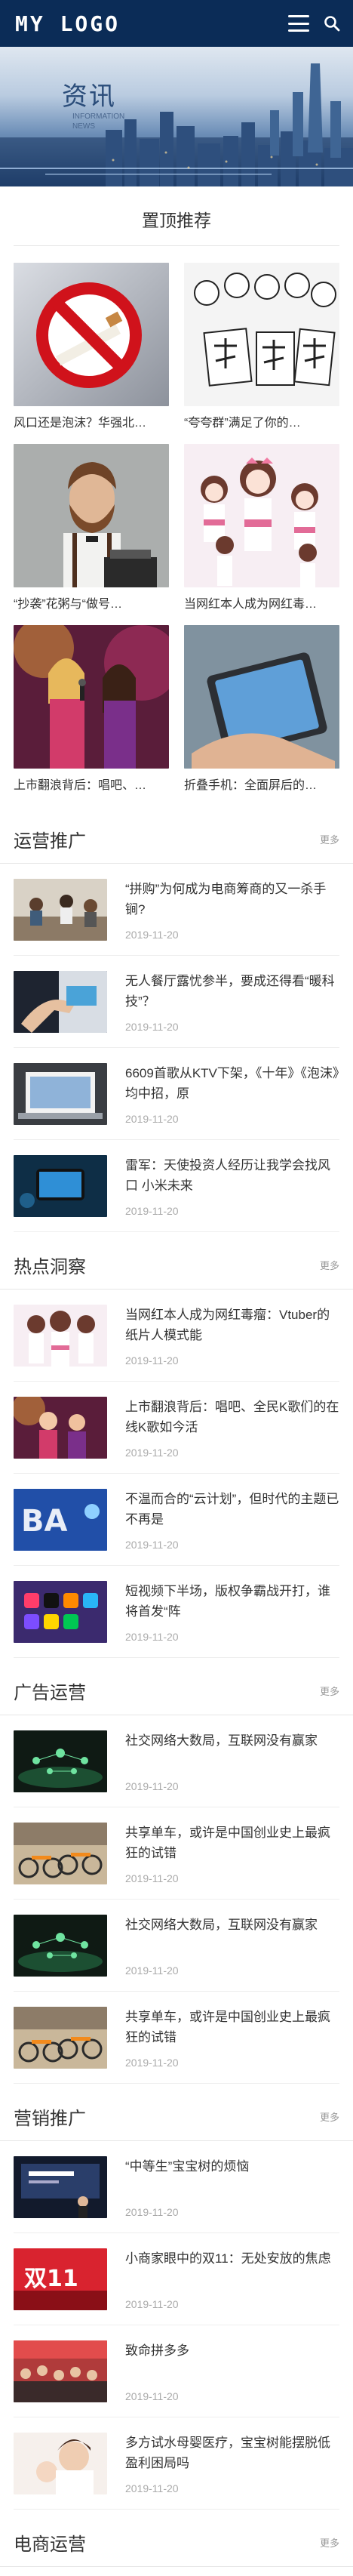  I want to click on list-item: 双11 小商家眼中的双11：无处安放的焦虑 2019-11-20, so click(177, 2279).